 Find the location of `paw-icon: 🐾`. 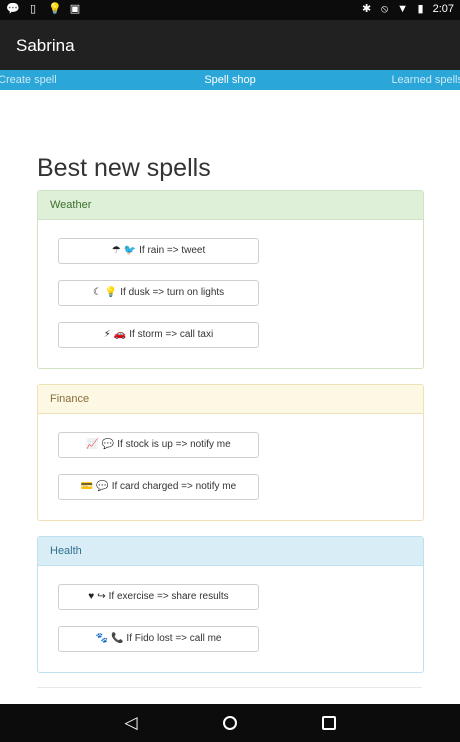

paw-icon: 🐾 is located at coordinates (101, 638).